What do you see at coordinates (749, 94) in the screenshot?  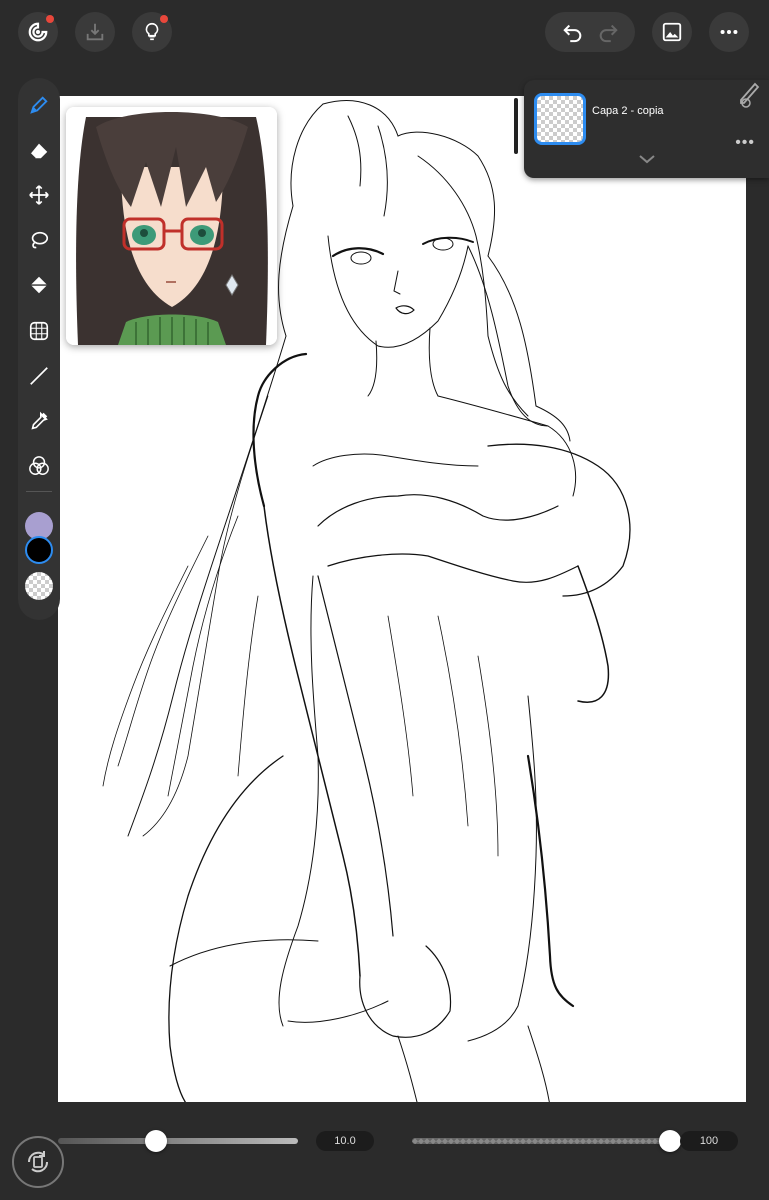 I see `layer-edit-pencil-icon` at bounding box center [749, 94].